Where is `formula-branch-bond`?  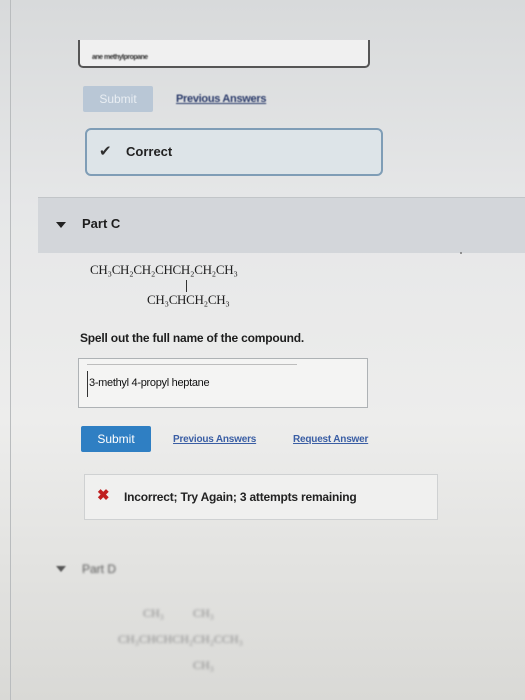
formula-branch-bond is located at coordinates (186, 286).